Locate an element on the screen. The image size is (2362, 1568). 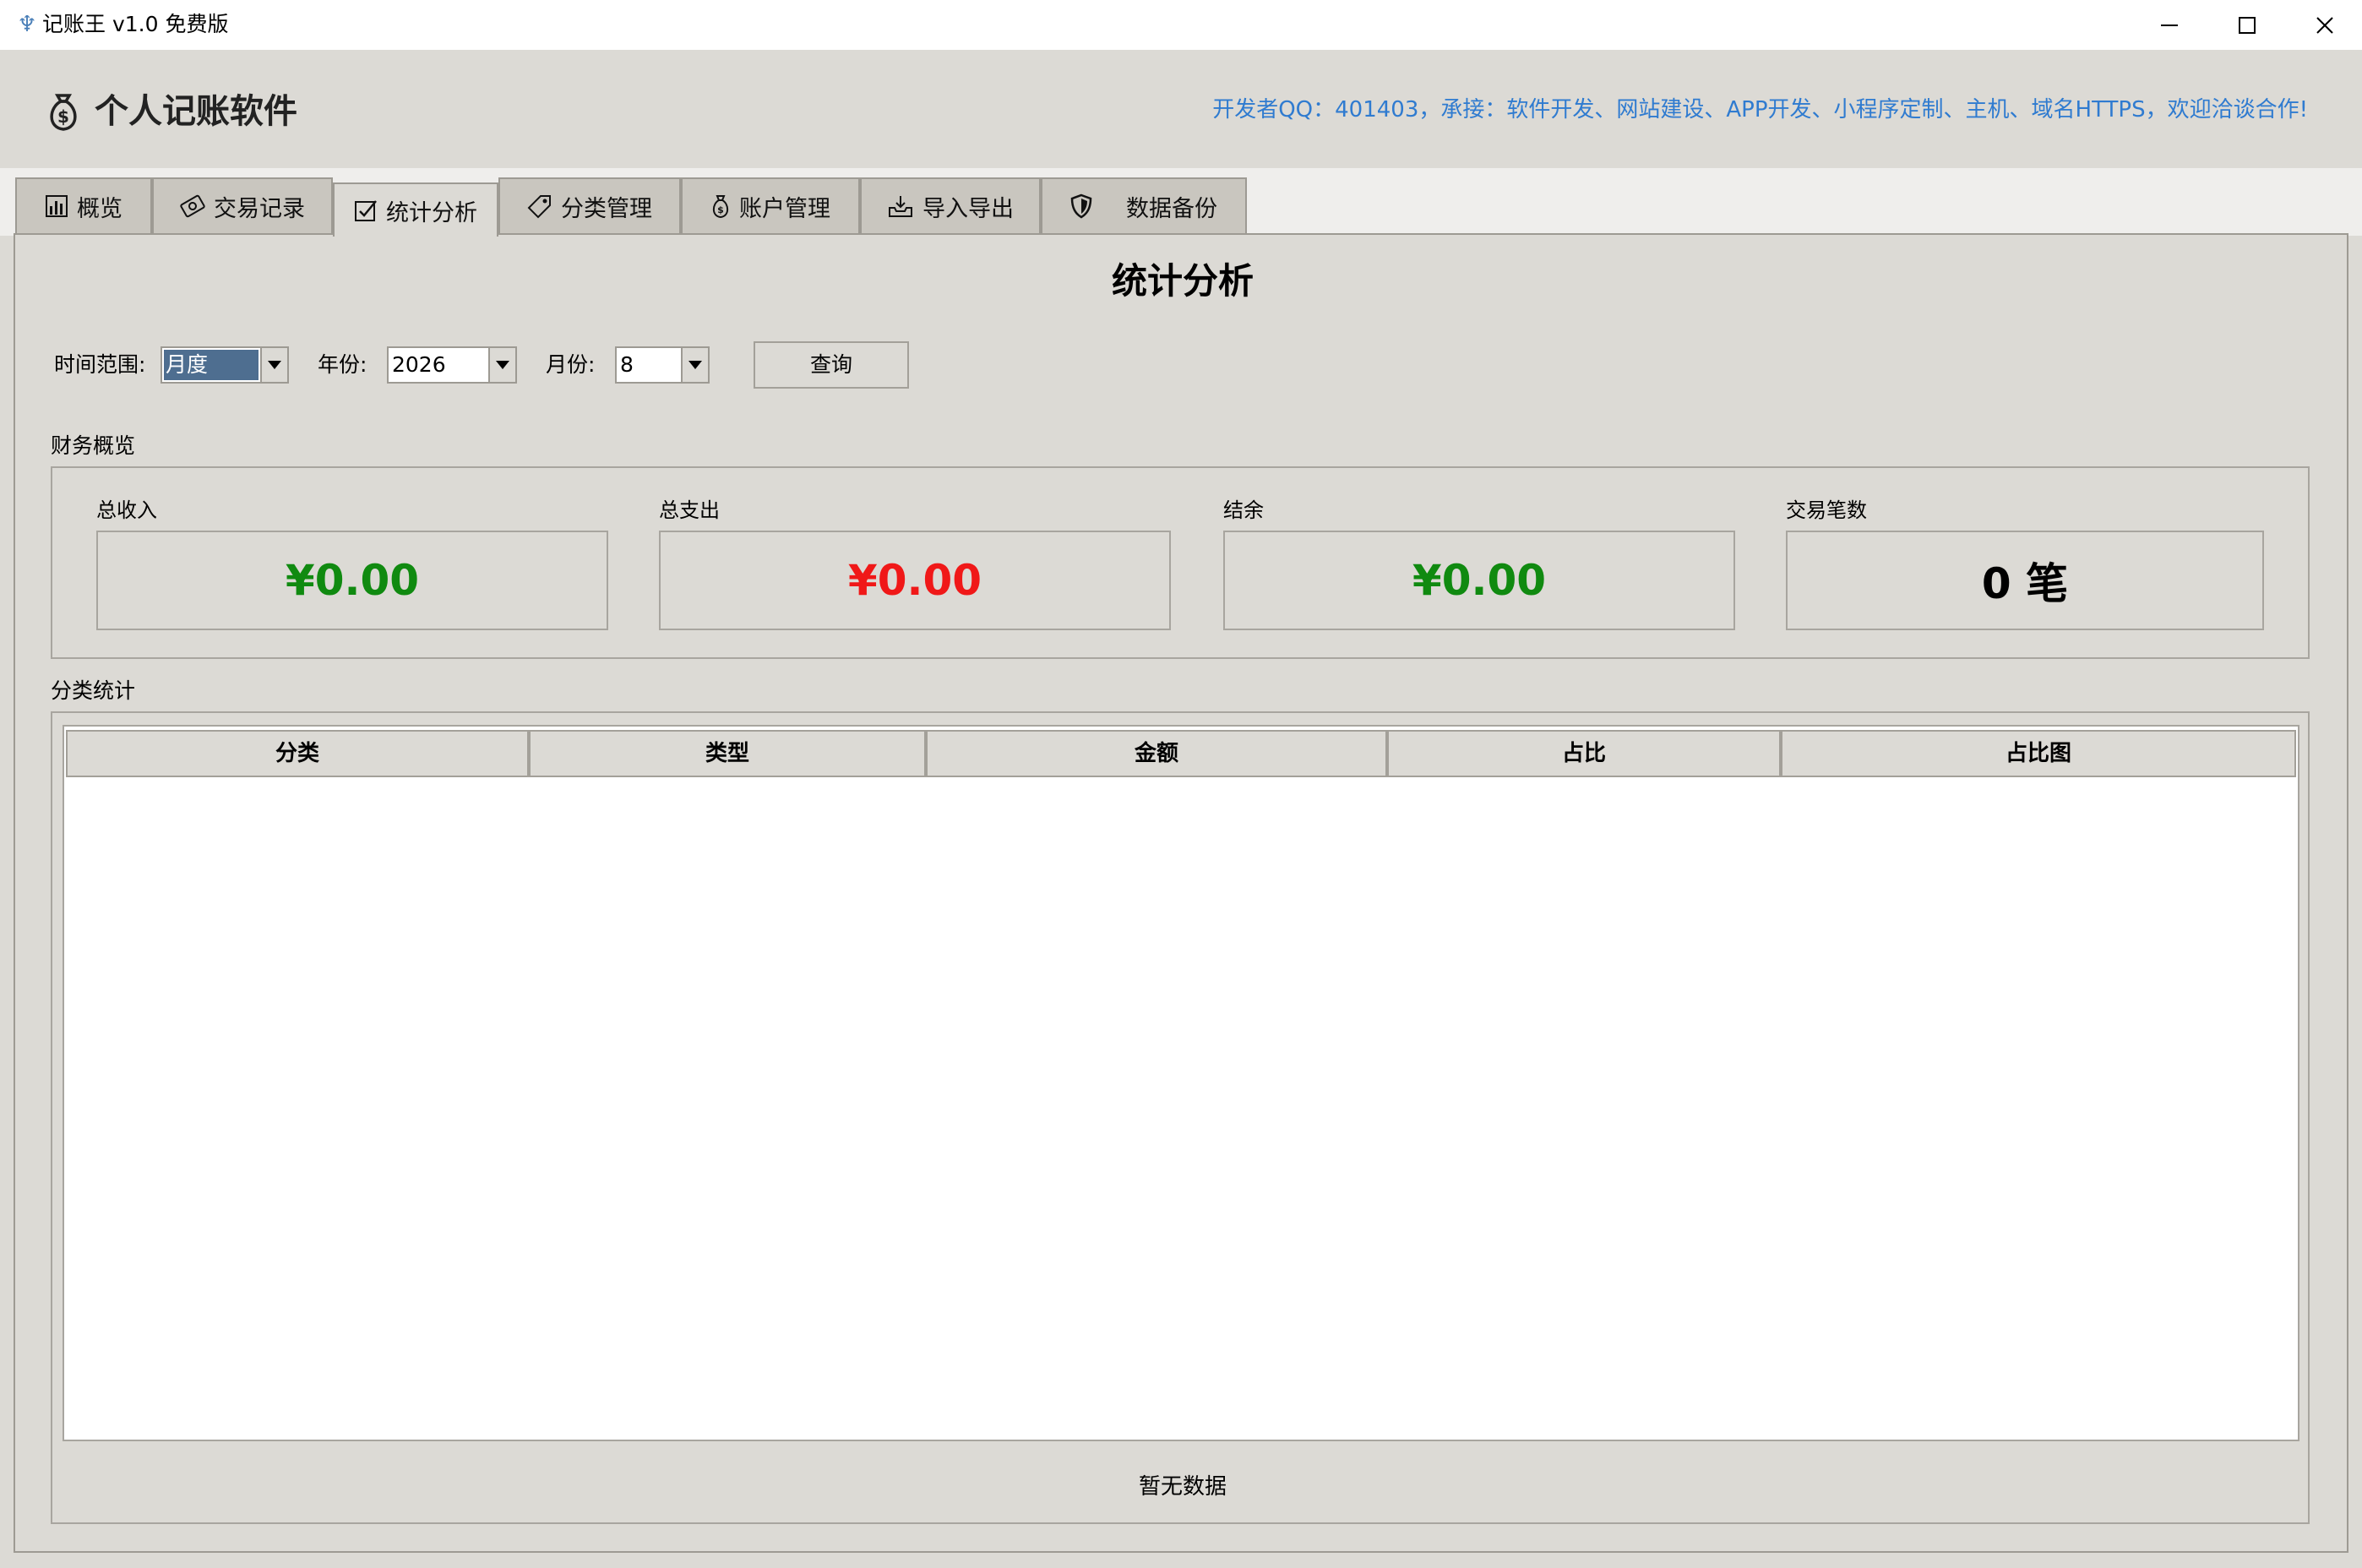
maximize-button is located at coordinates (2247, 25).